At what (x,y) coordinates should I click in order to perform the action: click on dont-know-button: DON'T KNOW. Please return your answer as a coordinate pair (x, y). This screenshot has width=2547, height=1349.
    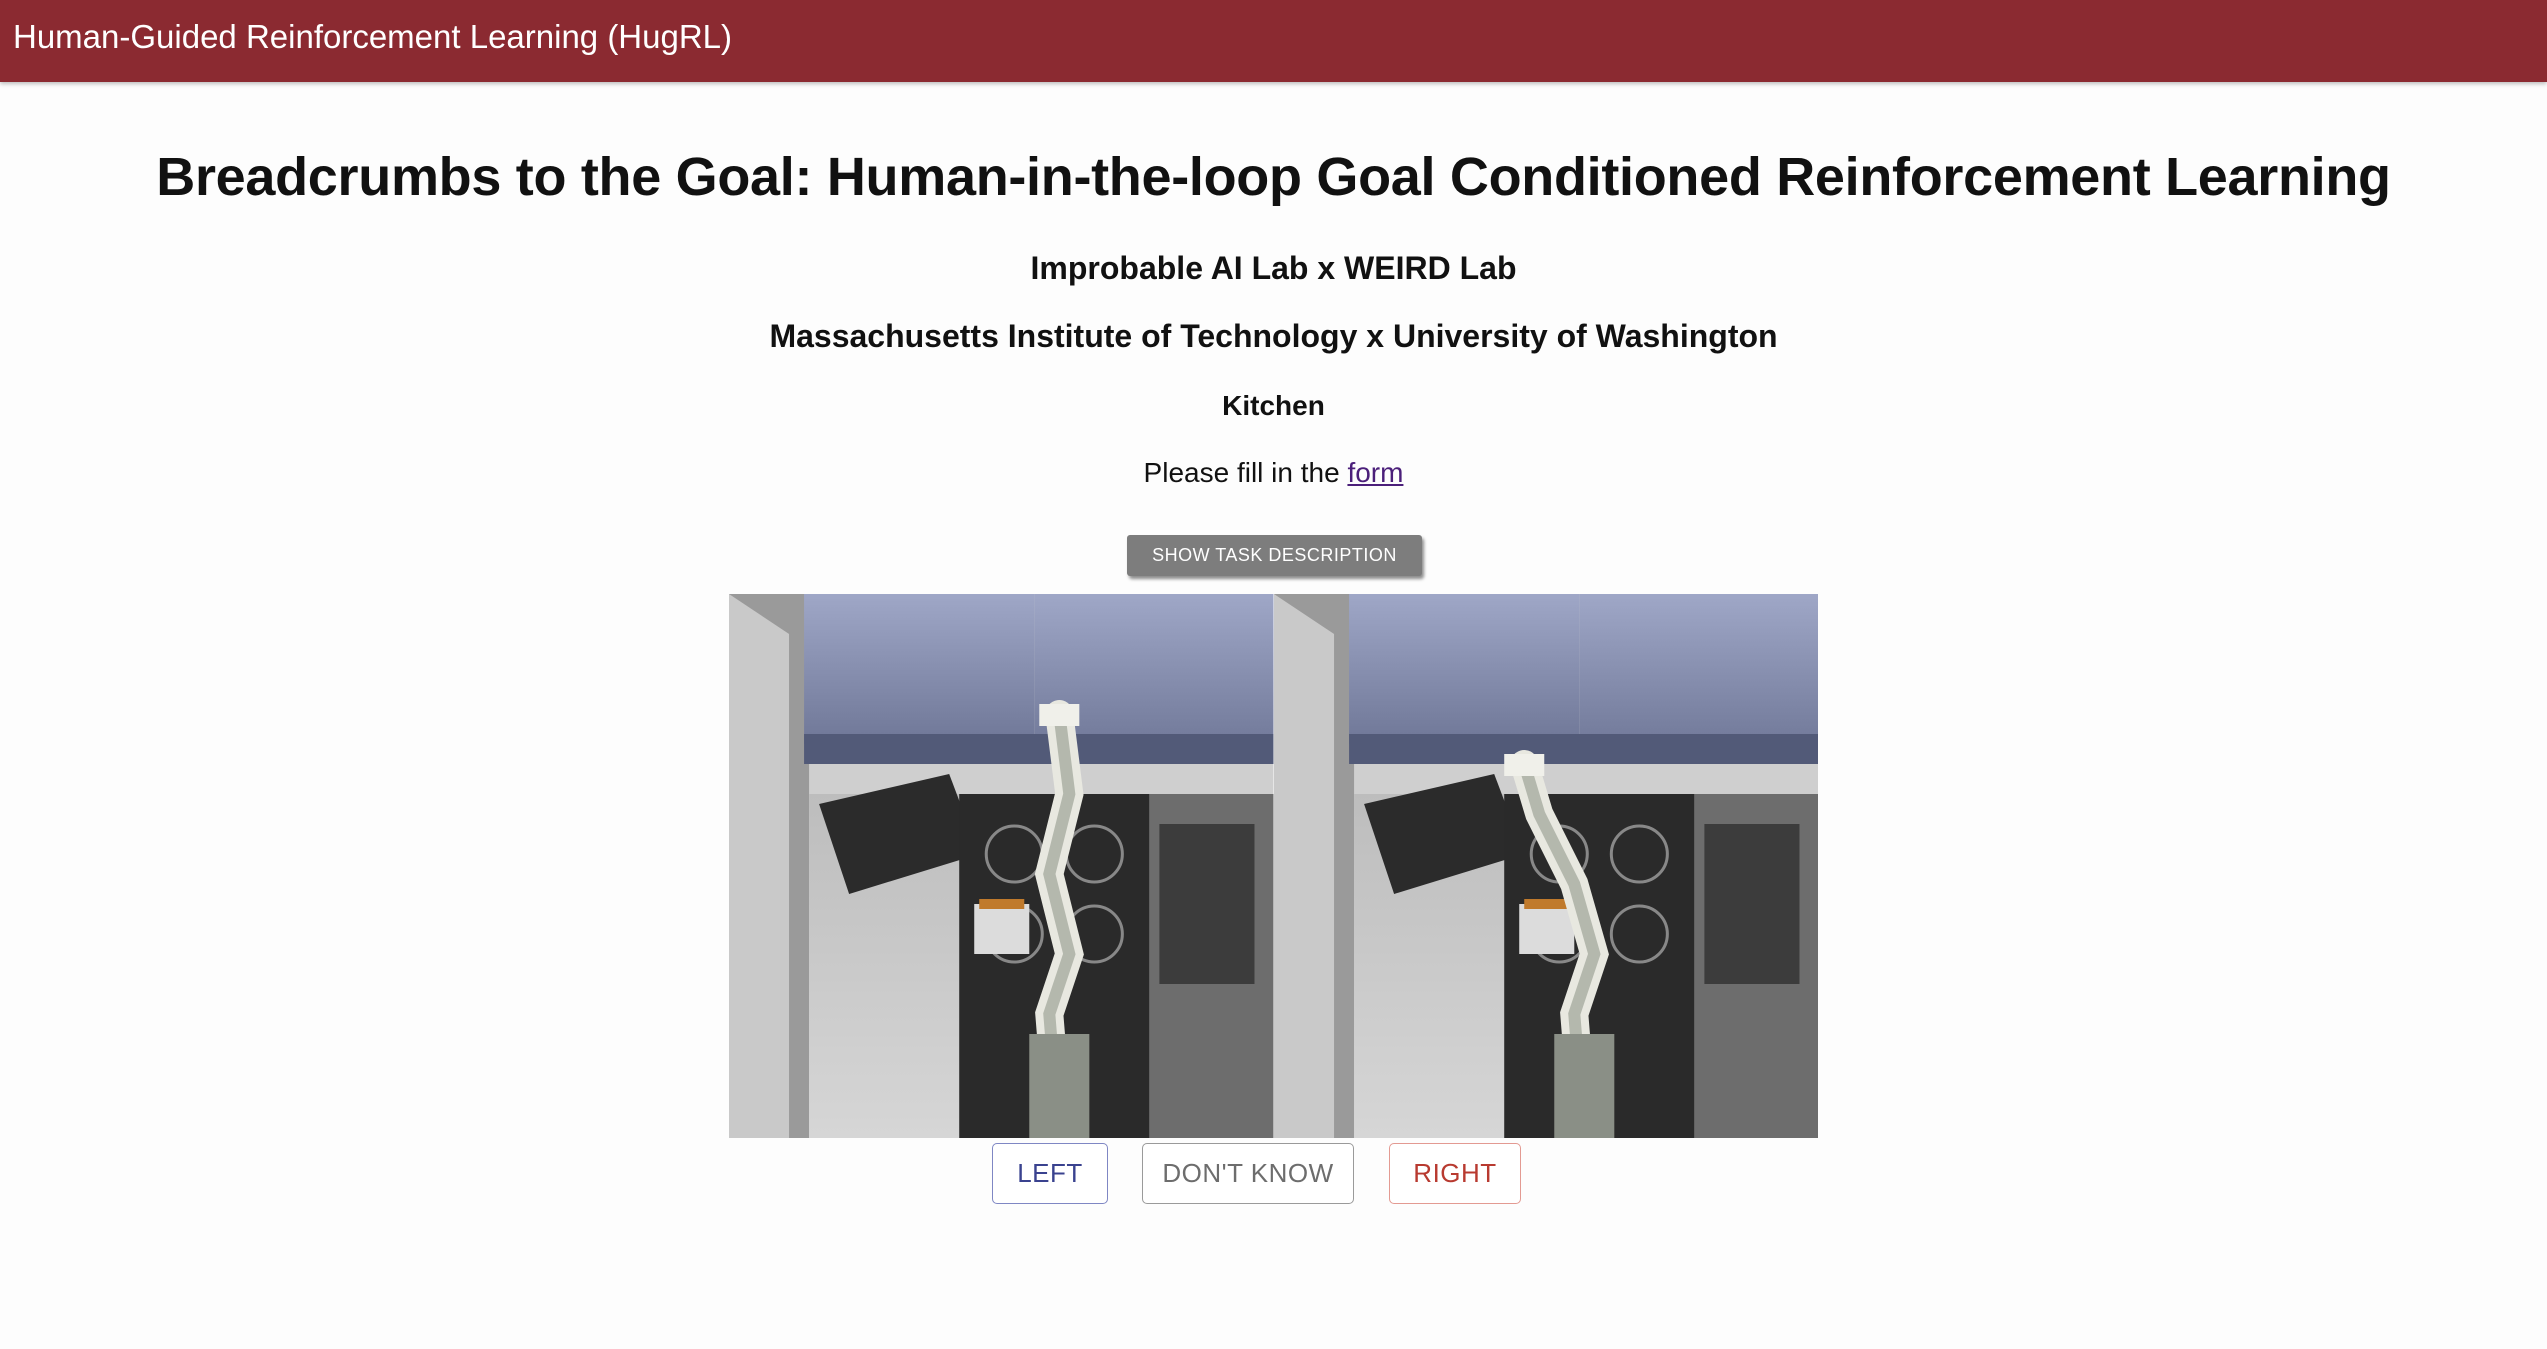
    Looking at the image, I should click on (1248, 1173).